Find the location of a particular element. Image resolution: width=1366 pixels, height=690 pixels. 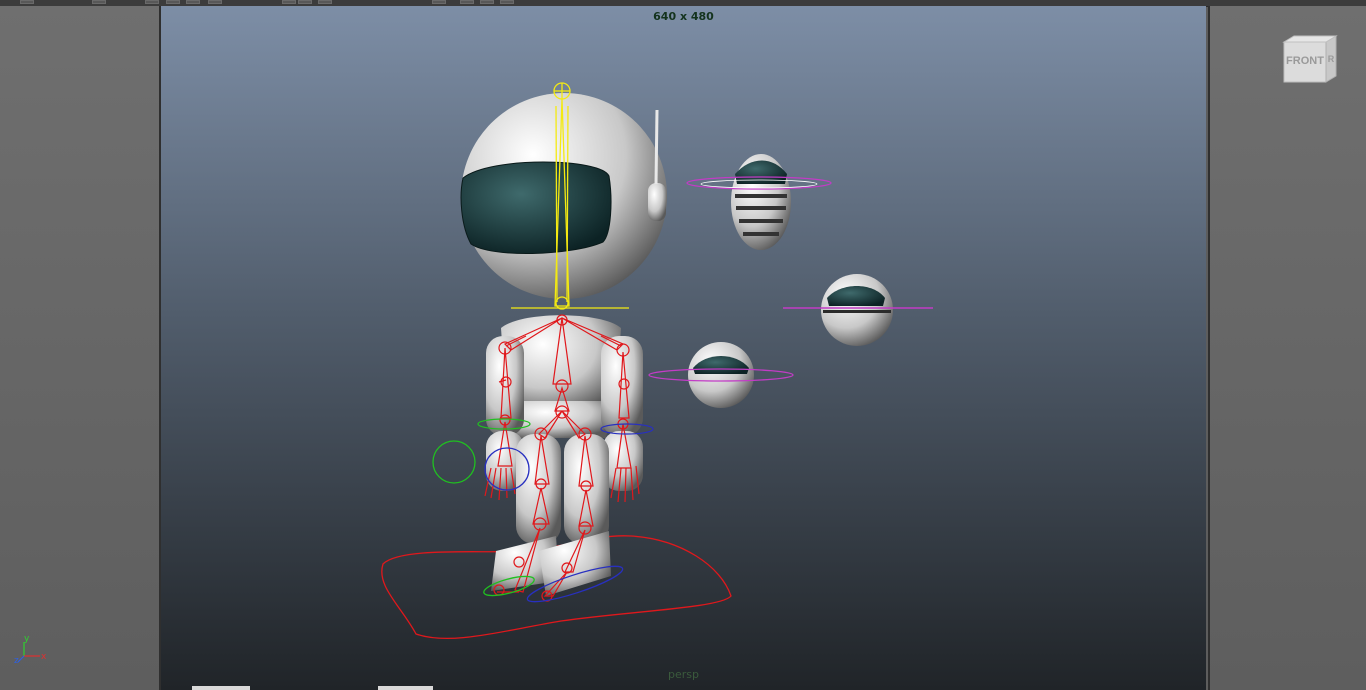

view-cube-front-label: FRONT is located at coordinates (1305, 61).